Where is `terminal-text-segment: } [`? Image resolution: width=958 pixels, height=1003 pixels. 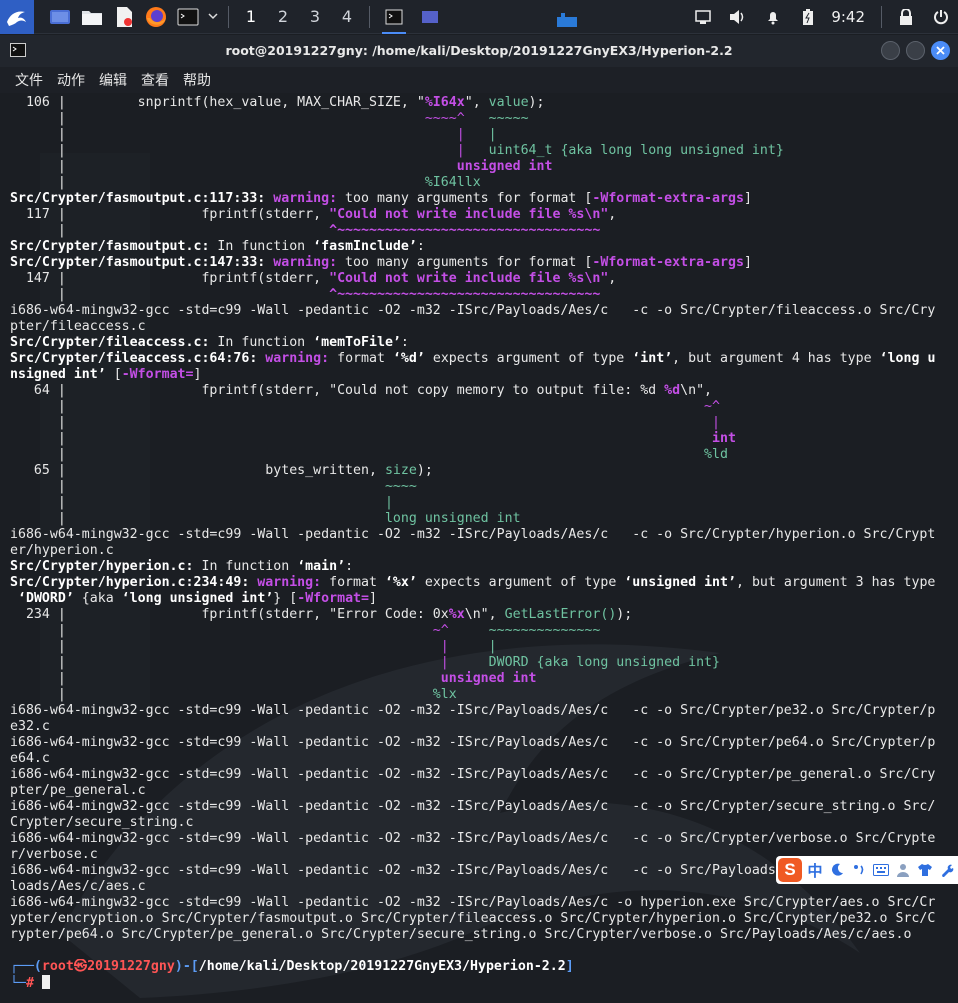 terminal-text-segment: } [ is located at coordinates (285, 598).